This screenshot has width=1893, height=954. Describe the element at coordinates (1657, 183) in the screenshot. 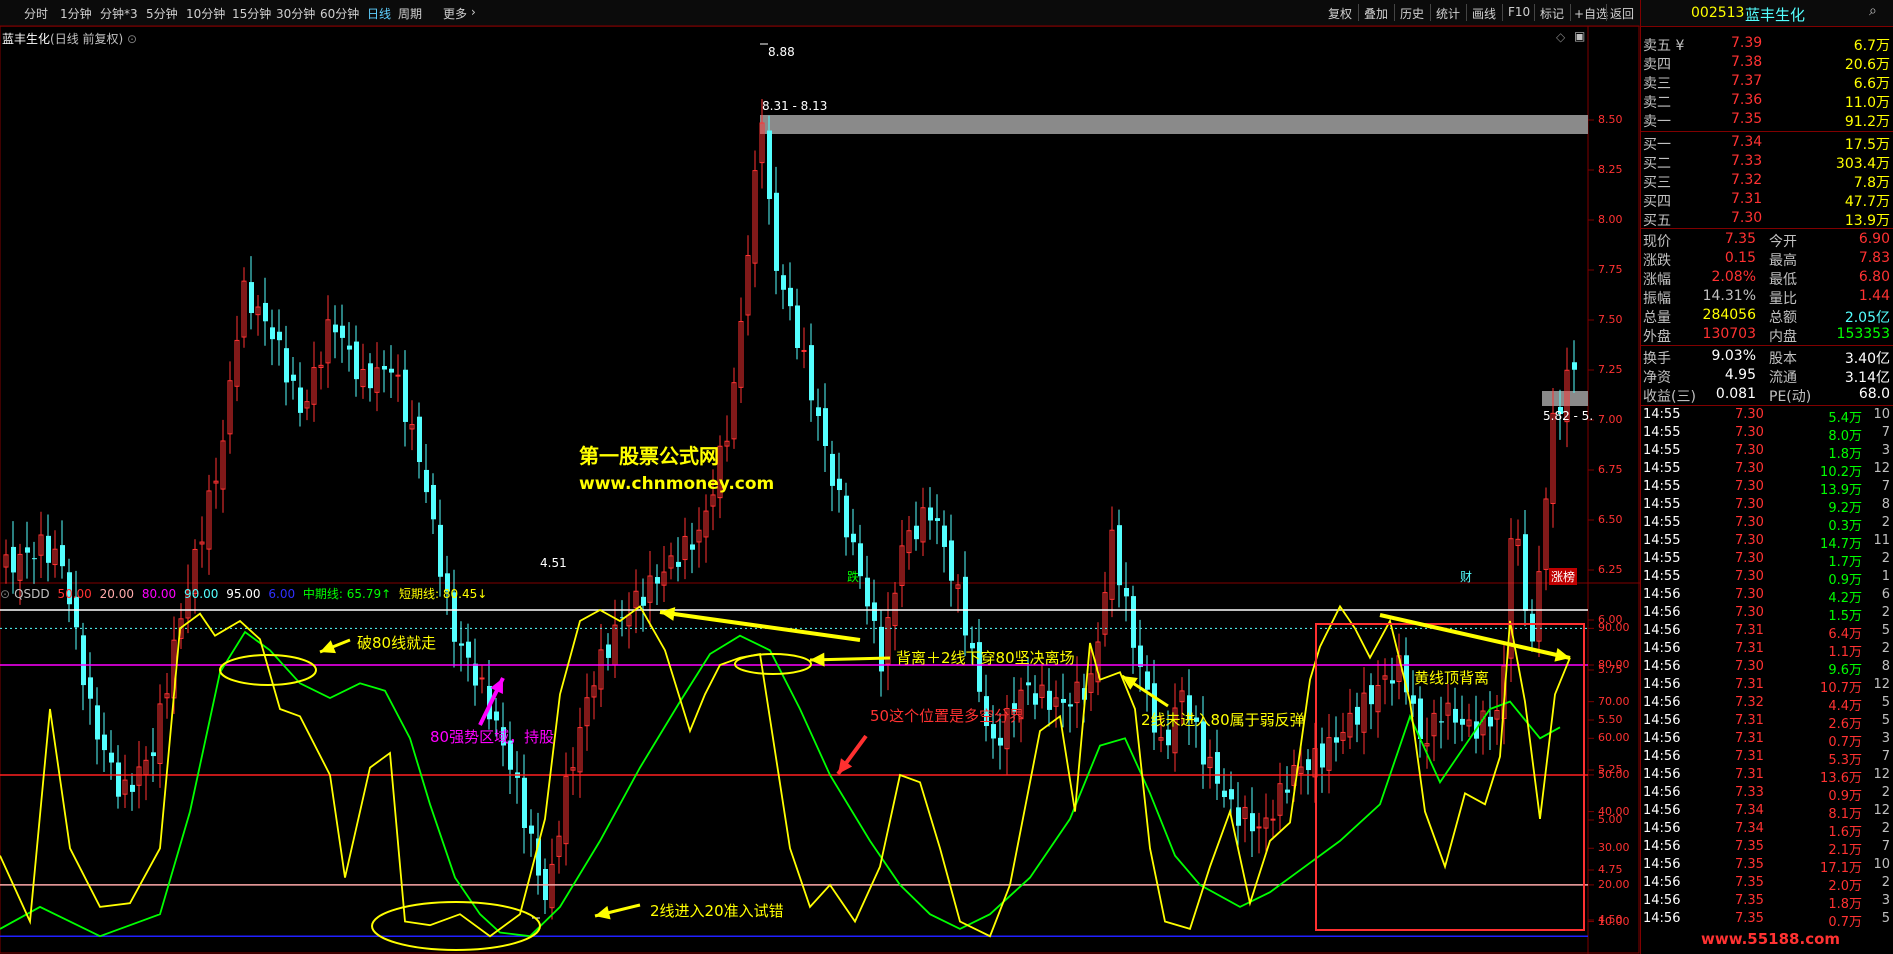

I see `order-level: 买三` at that location.